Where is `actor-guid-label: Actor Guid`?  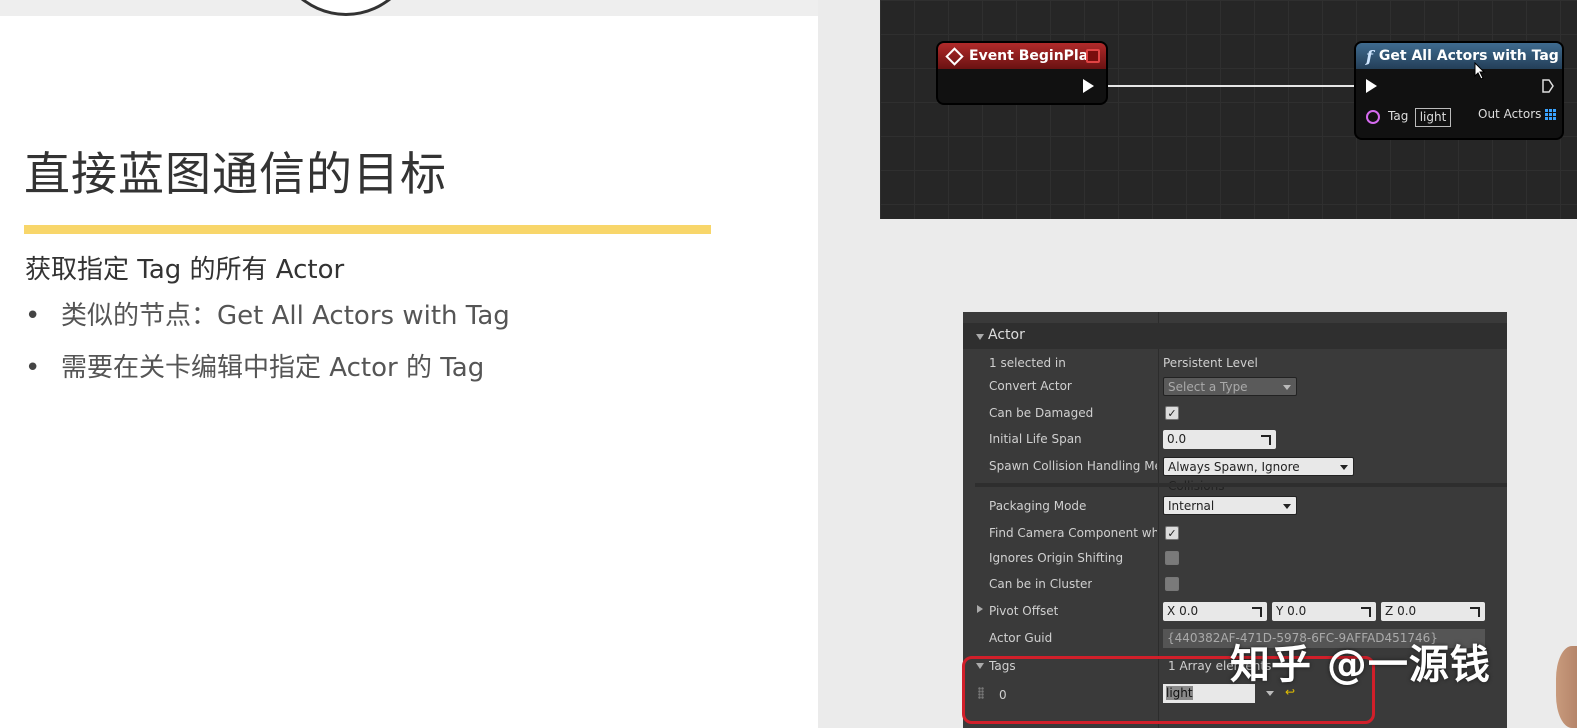
actor-guid-label: Actor Guid is located at coordinates (1021, 638).